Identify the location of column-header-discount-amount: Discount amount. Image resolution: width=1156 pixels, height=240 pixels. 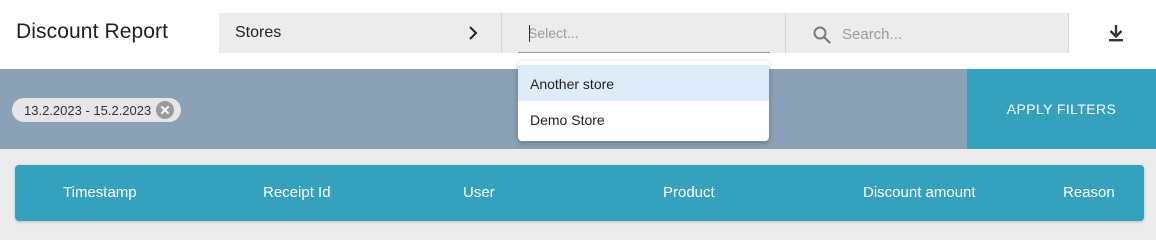
(919, 192).